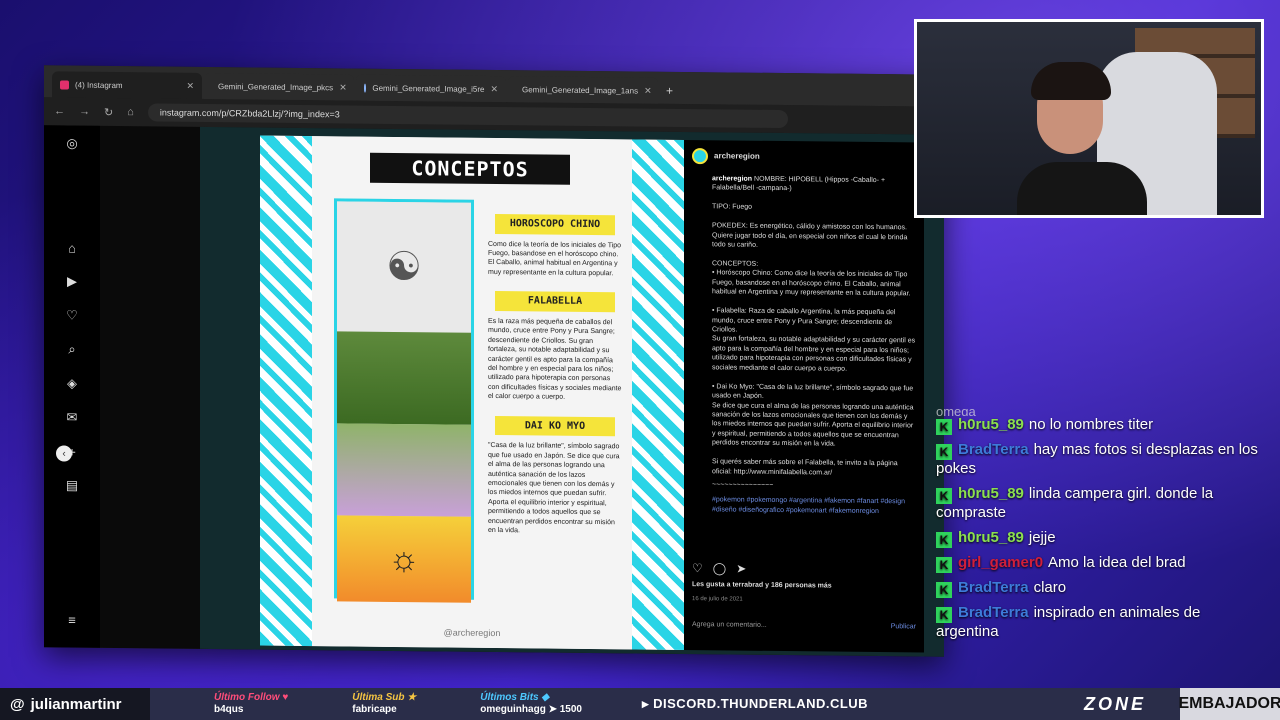  I want to click on streamer, so click(1082, 138).